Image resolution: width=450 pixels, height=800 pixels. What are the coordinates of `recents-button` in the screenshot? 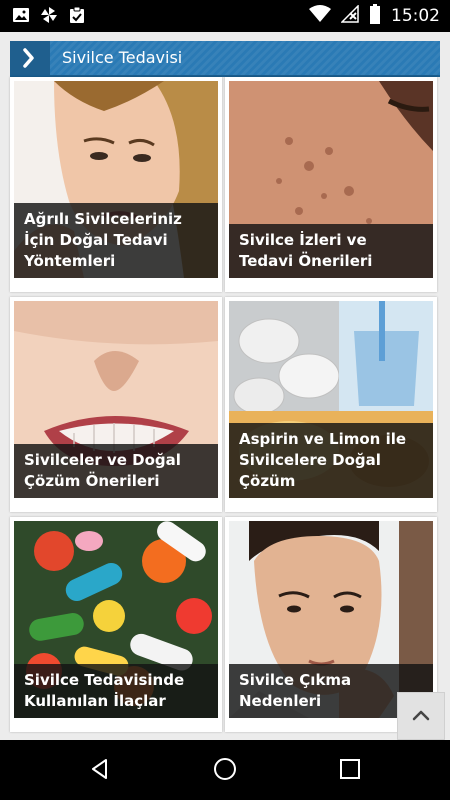 It's located at (350, 771).